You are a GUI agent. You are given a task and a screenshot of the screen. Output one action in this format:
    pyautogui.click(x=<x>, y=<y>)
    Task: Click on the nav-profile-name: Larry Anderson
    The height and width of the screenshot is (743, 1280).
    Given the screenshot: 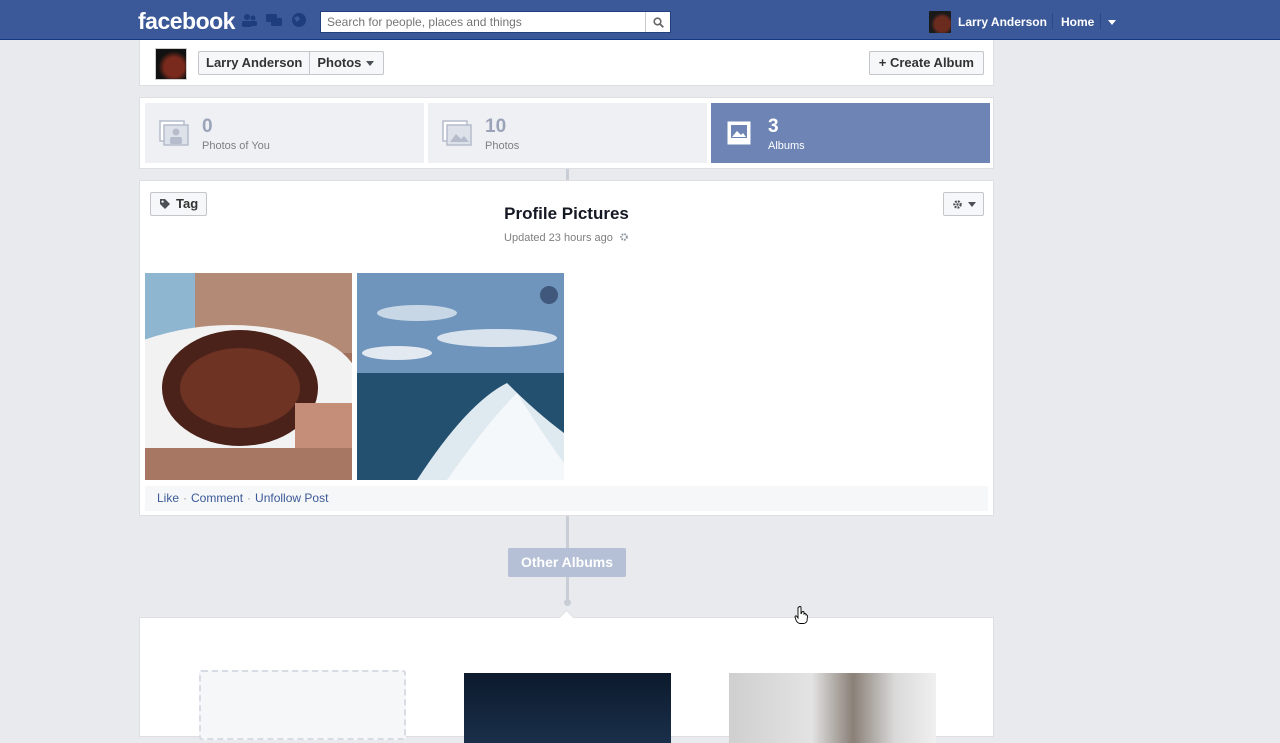 What is the action you would take?
    pyautogui.click(x=1002, y=22)
    